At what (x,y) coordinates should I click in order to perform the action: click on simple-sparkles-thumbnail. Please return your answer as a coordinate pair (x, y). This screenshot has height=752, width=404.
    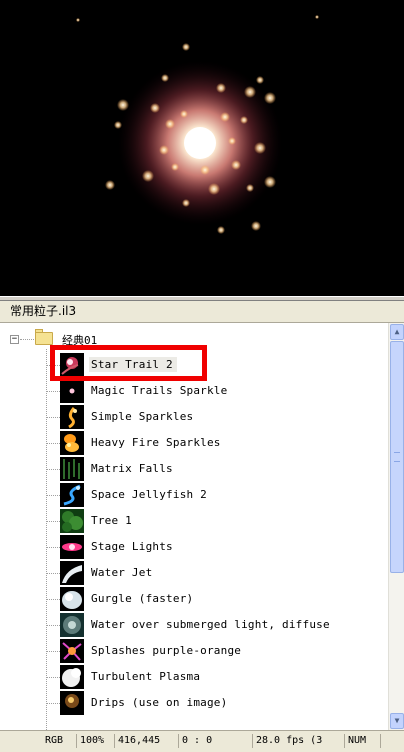
    Looking at the image, I should click on (72, 417).